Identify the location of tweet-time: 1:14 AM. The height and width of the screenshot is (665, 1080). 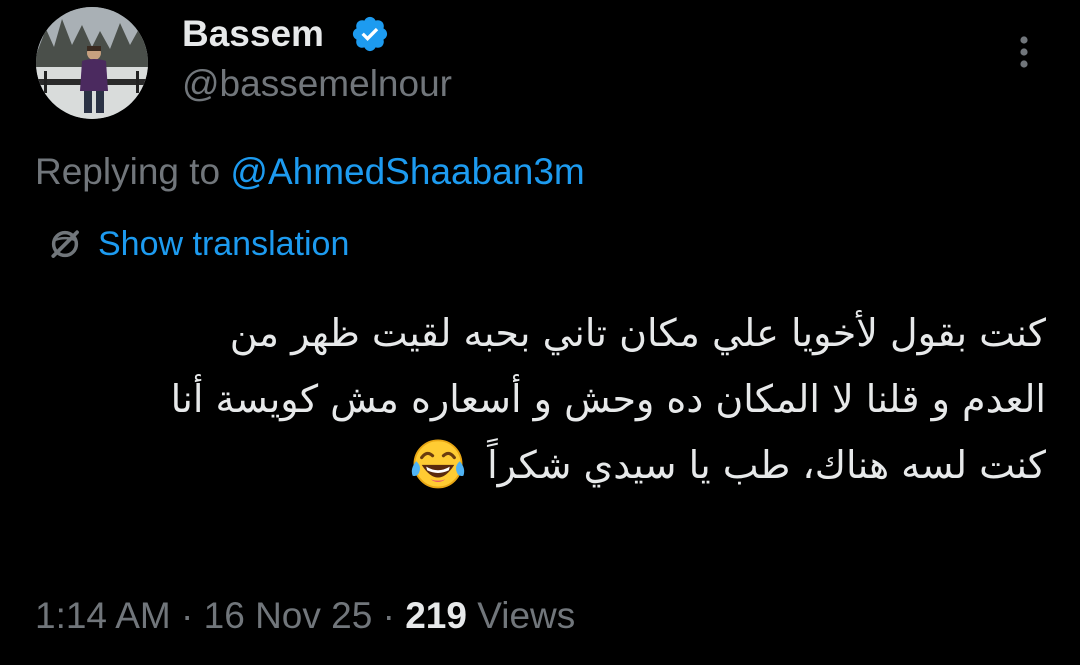
(103, 615).